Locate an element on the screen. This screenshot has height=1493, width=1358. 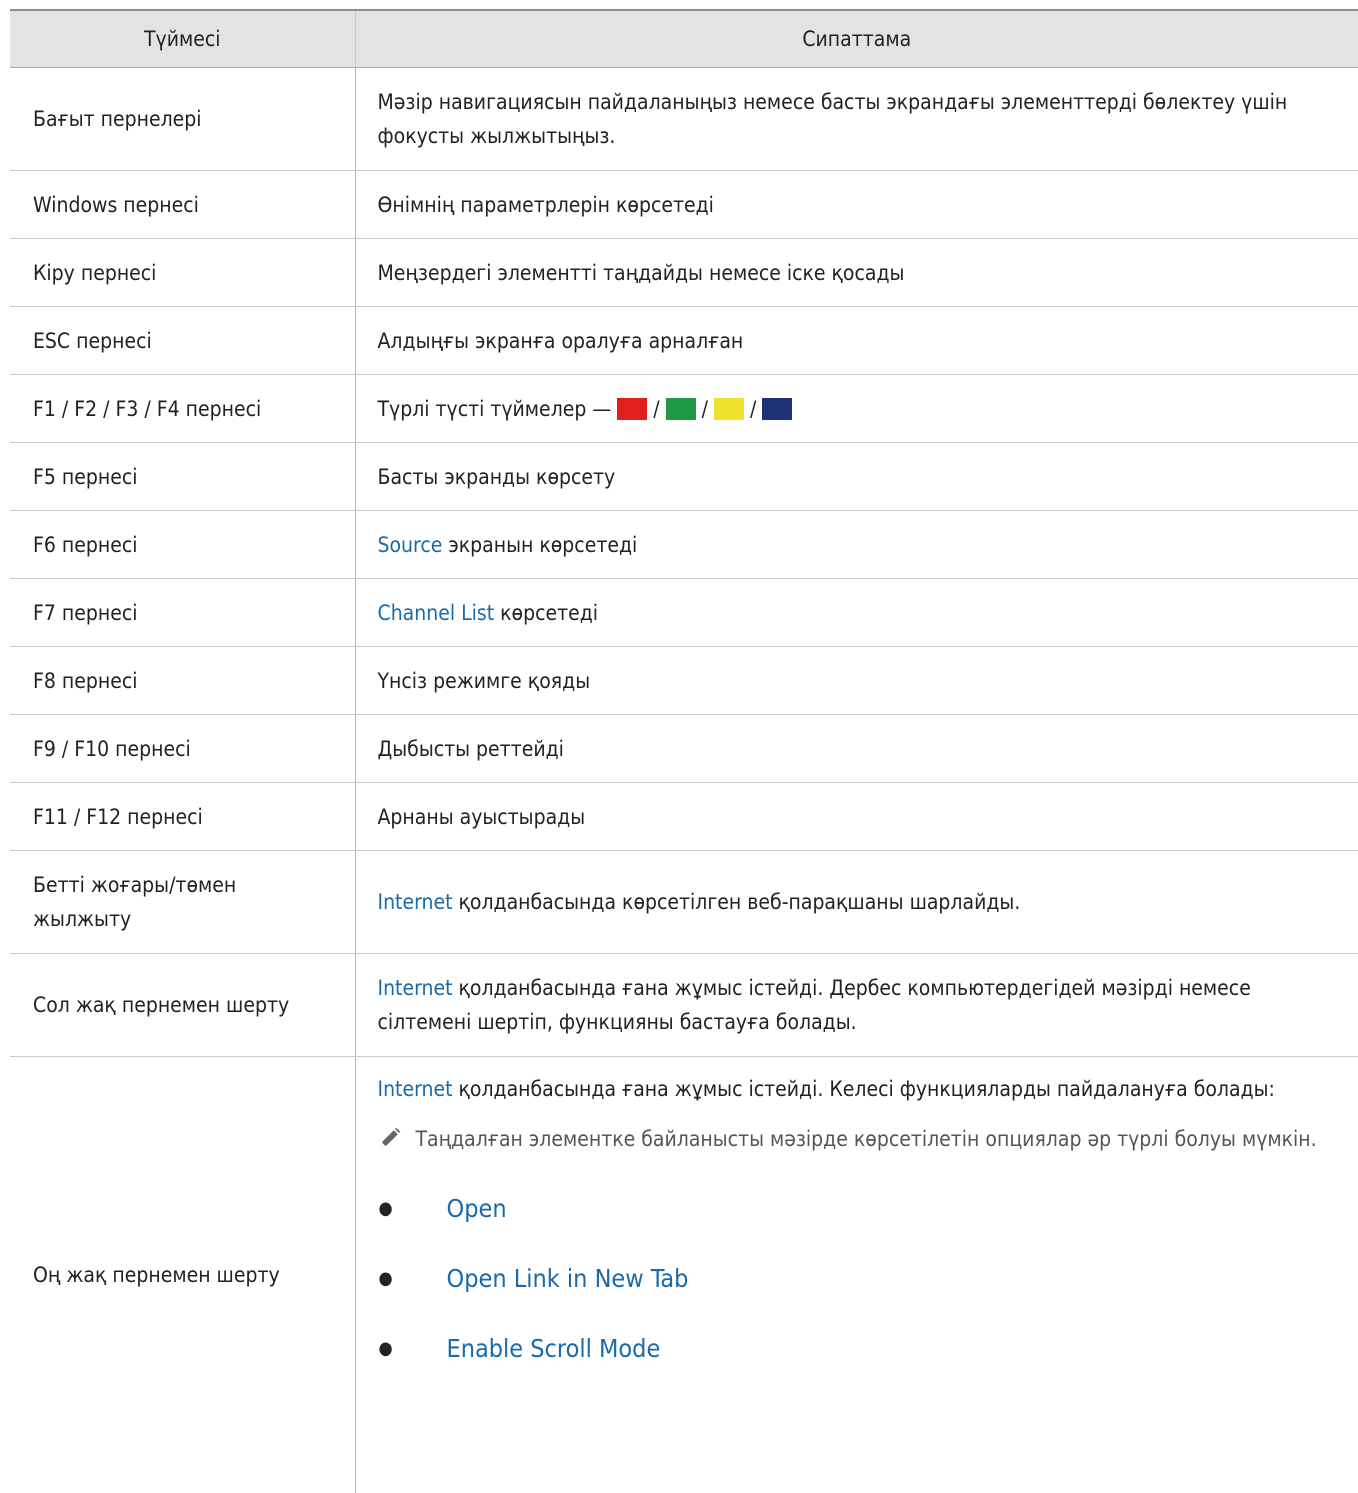
key-cell: F7 пернесі is located at coordinates (182, 613).